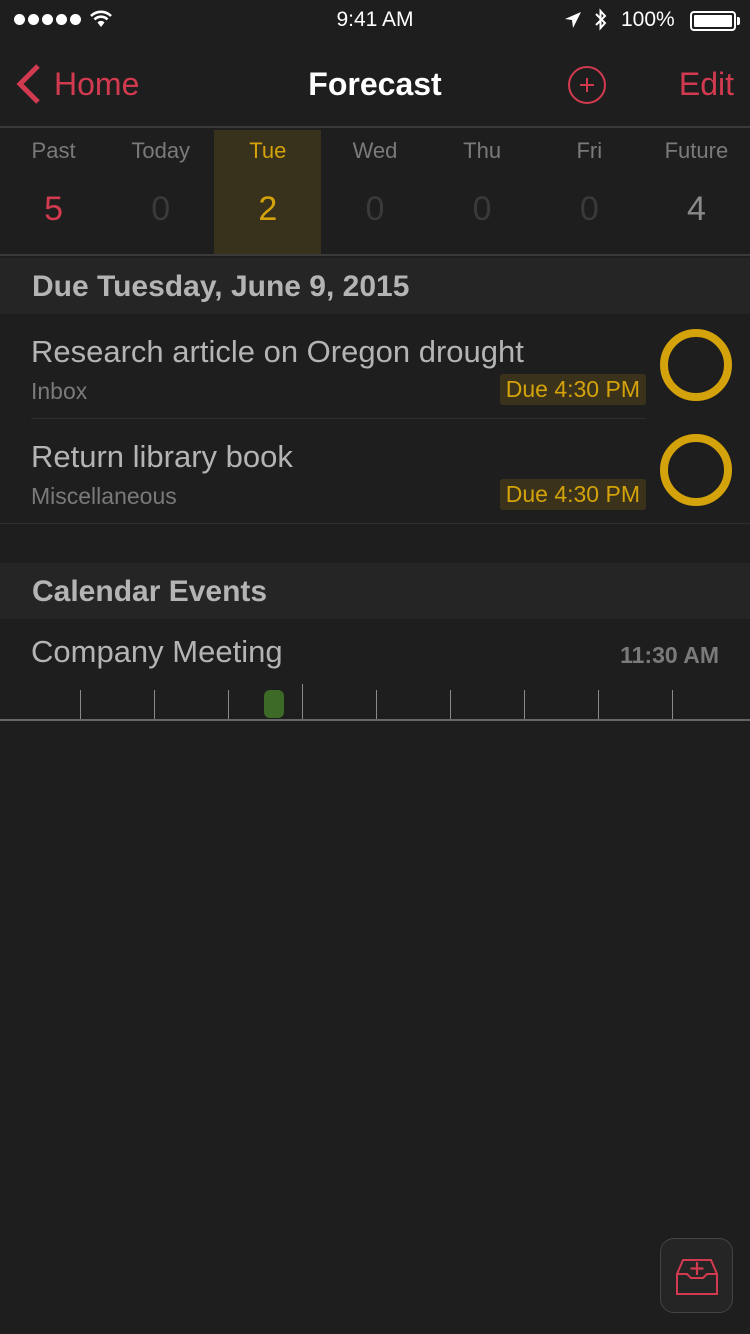  I want to click on day-count: 5, so click(54, 209).